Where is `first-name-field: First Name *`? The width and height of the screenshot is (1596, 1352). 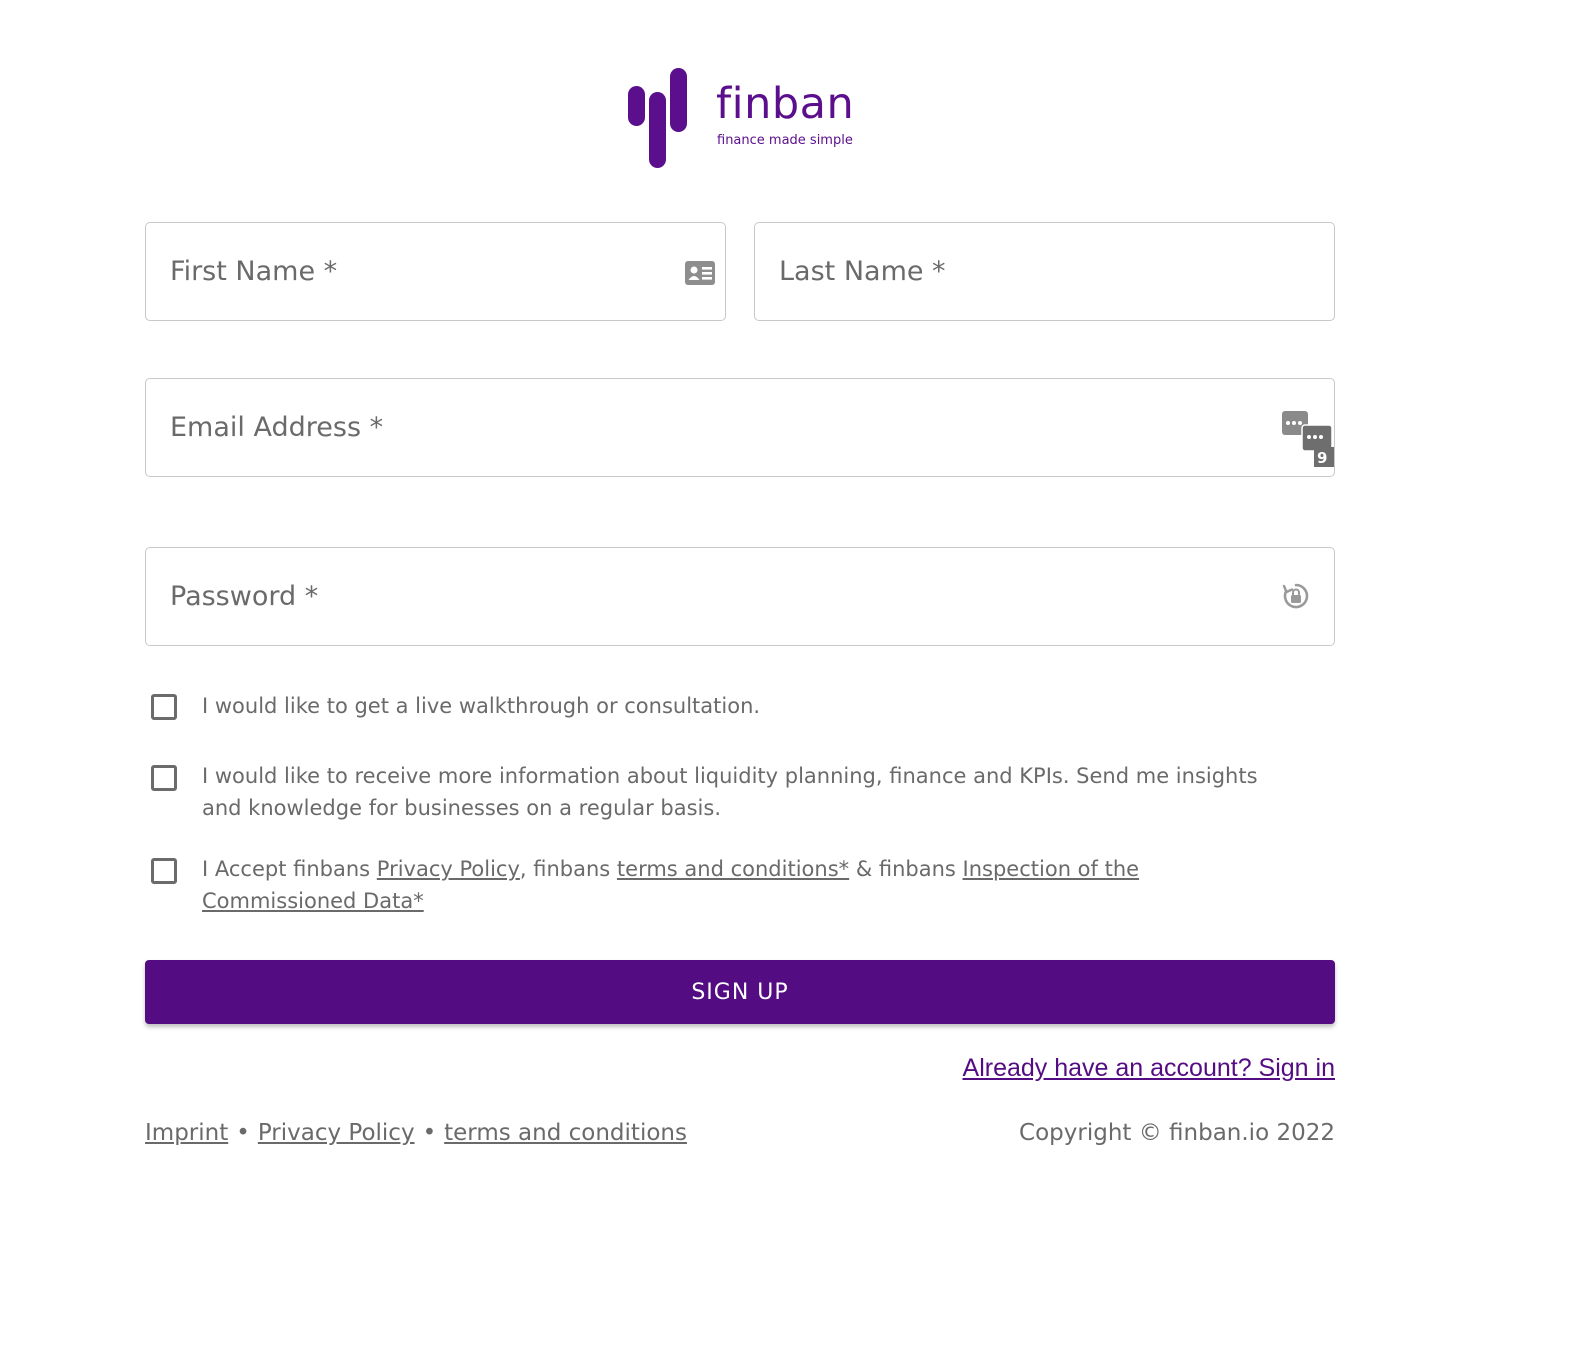
first-name-field: First Name * is located at coordinates (435, 271).